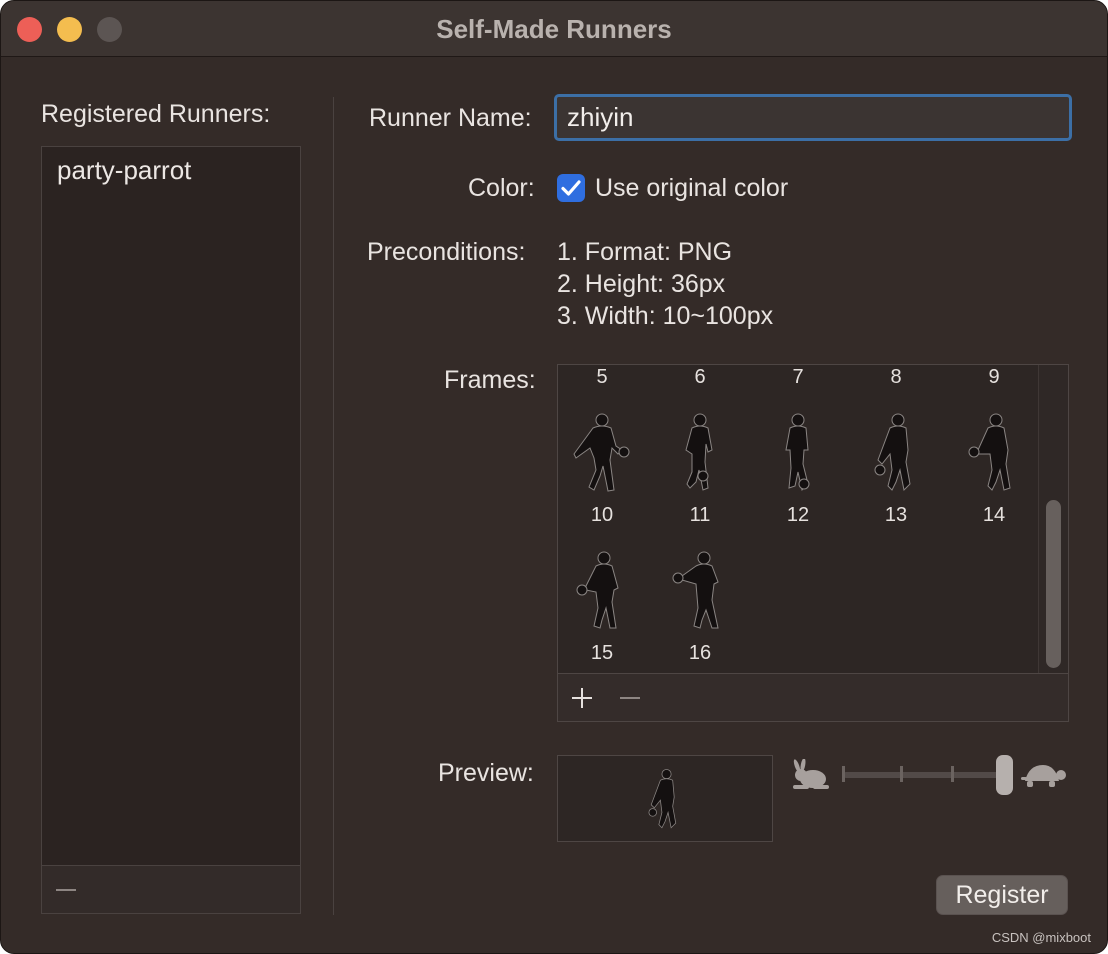  I want to click on runner-name-label: Runner Name:, so click(450, 118).